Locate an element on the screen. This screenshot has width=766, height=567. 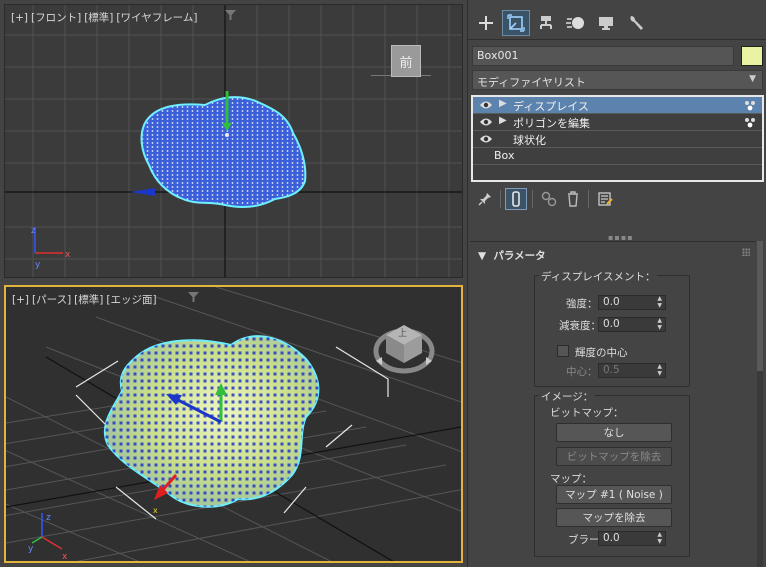
strength-label: 強度： is located at coordinates (582, 304).